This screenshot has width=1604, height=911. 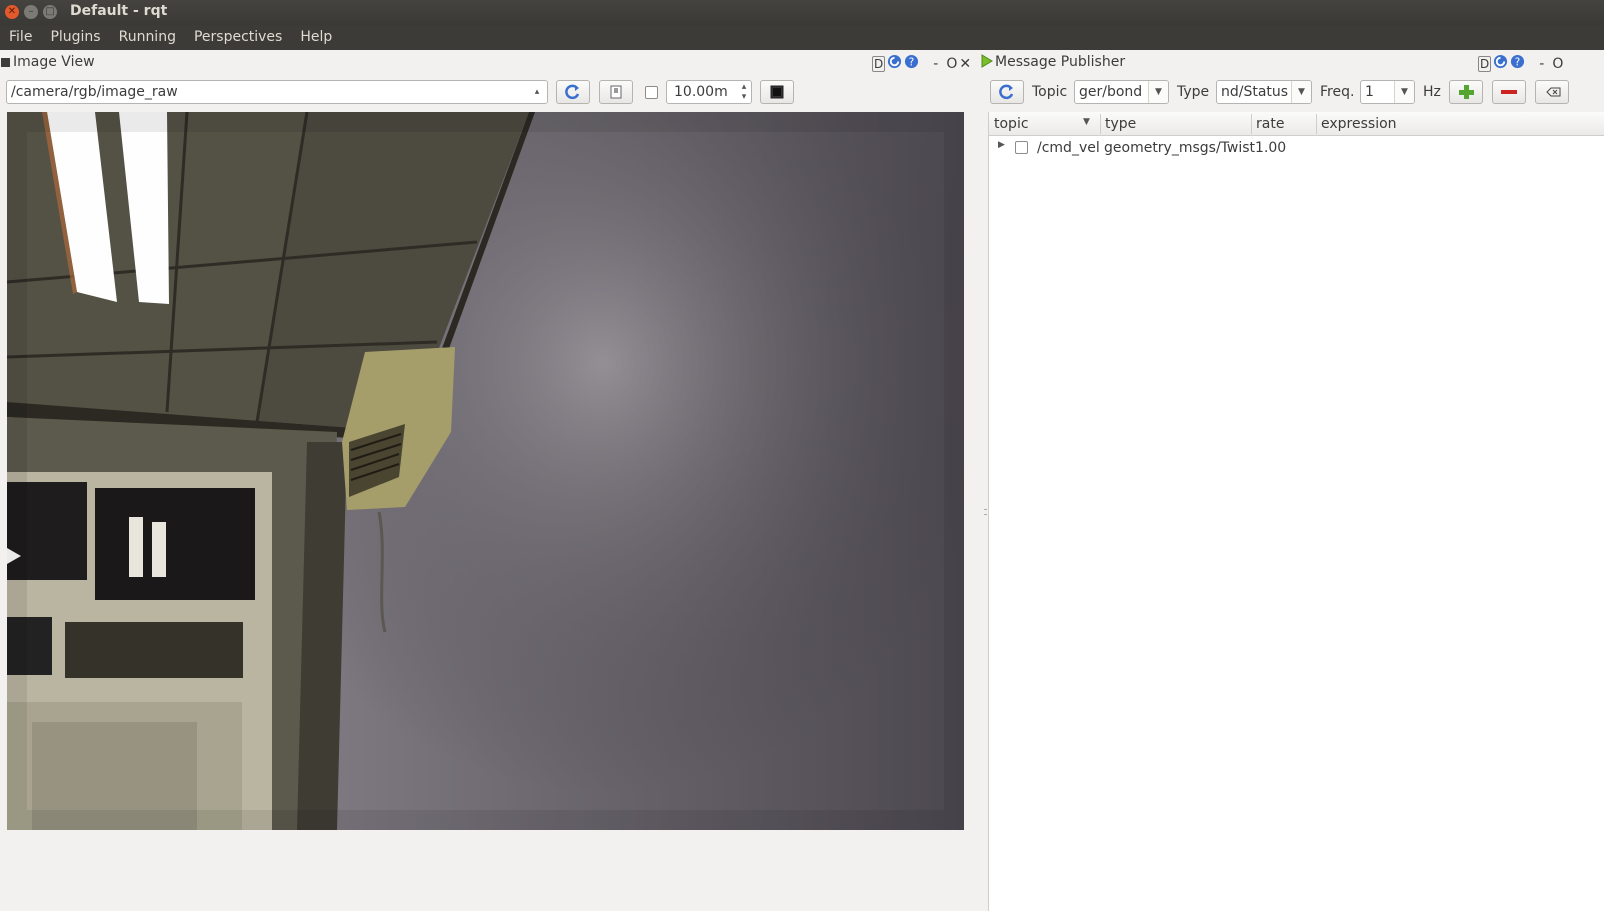 What do you see at coordinates (1011, 124) in the screenshot?
I see `column-topic-header: topic` at bounding box center [1011, 124].